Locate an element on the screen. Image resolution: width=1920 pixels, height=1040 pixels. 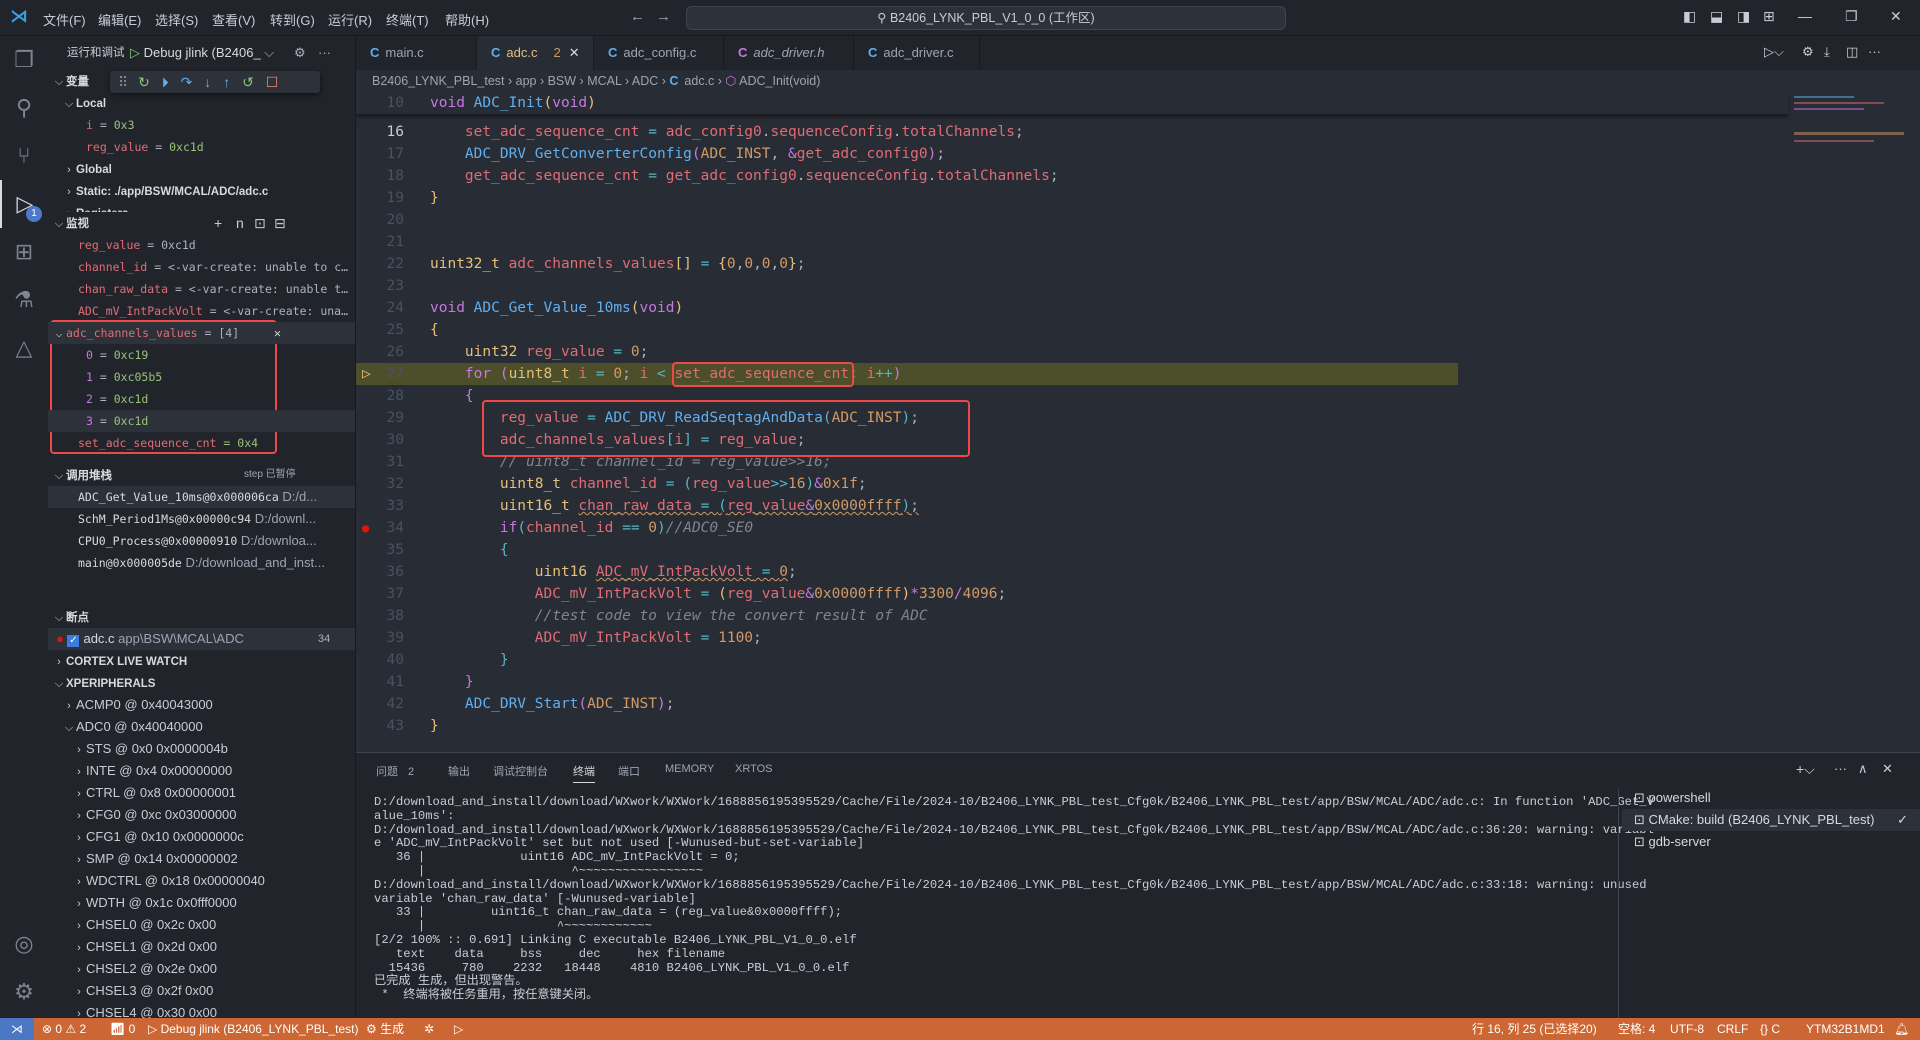
menu-item: 转到(G) is located at coordinates (292, 19).